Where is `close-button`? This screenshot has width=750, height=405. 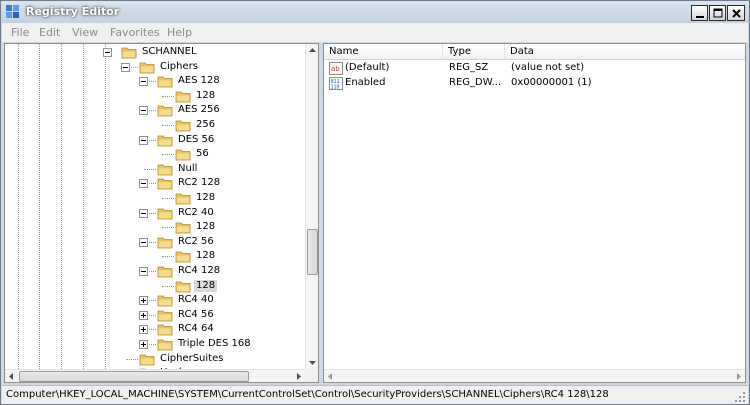 close-button is located at coordinates (736, 13).